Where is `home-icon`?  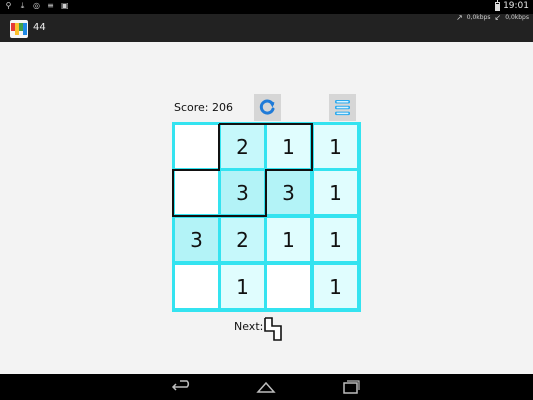
home-icon is located at coordinates (266, 387).